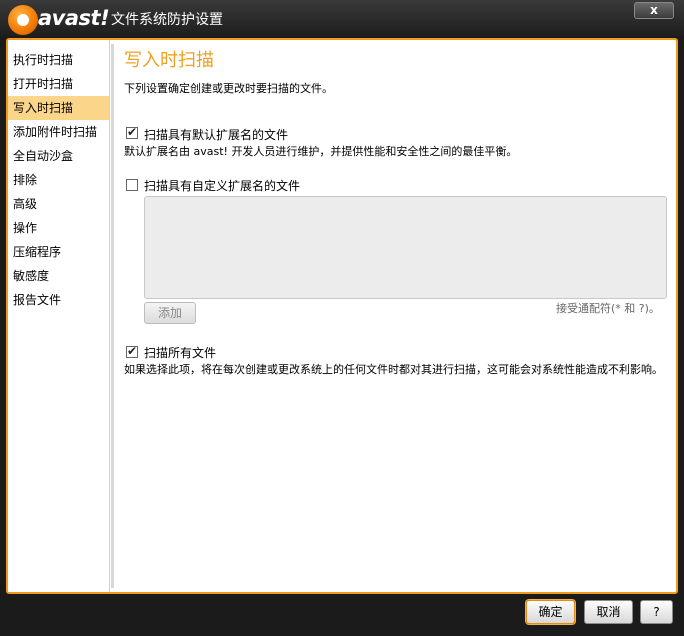 The height and width of the screenshot is (636, 684). Describe the element at coordinates (405, 247) in the screenshot. I see `custom-ext-list` at that location.